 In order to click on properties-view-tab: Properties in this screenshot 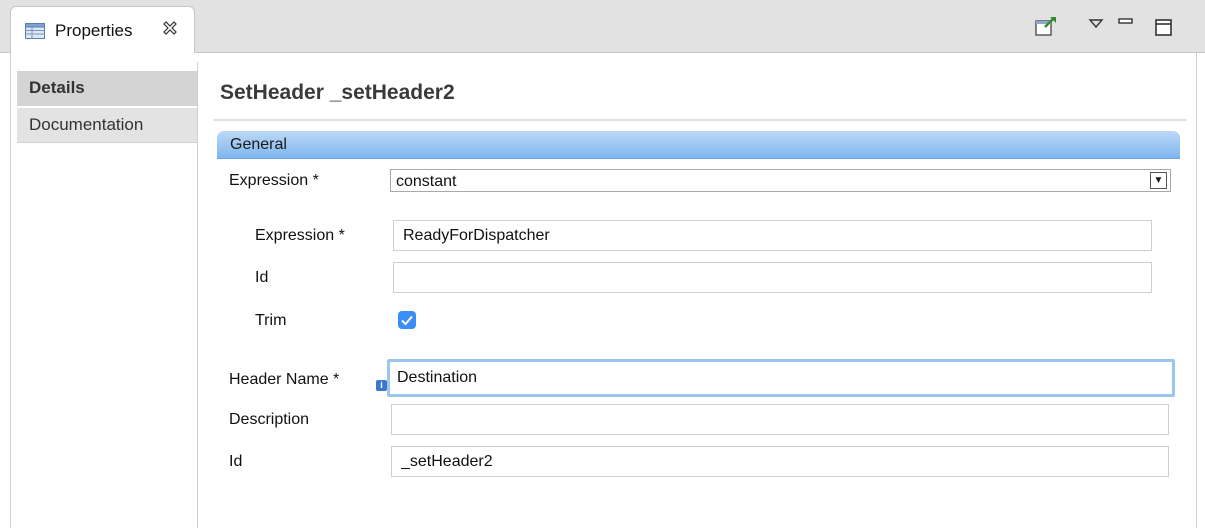, I will do `click(102, 30)`.